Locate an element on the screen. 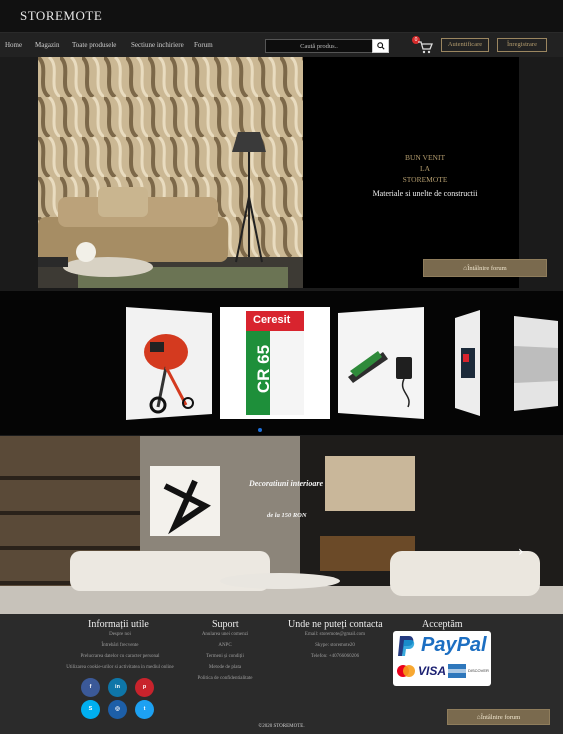 The width and height of the screenshot is (563, 734). paypal-wordmark: PayPal is located at coordinates (454, 645).